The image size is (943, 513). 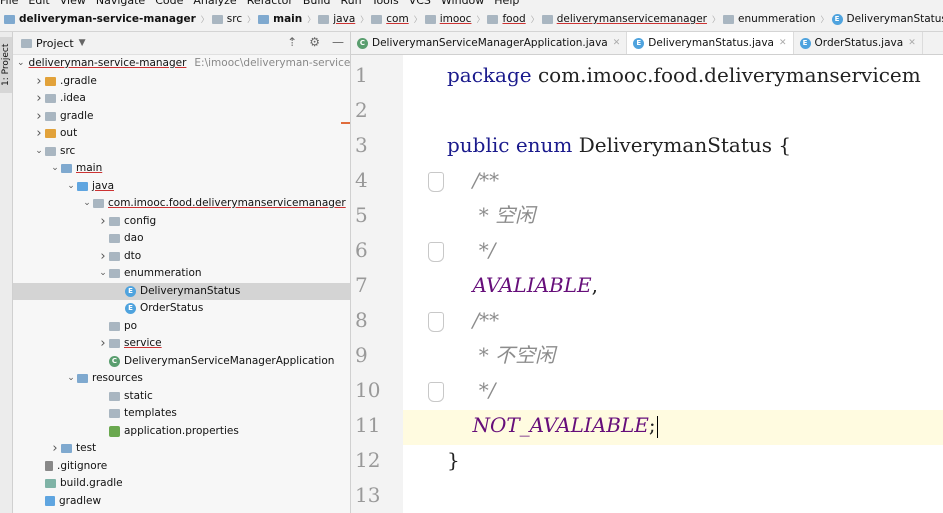 What do you see at coordinates (462, 3) in the screenshot?
I see `menu-item-window: Window` at bounding box center [462, 3].